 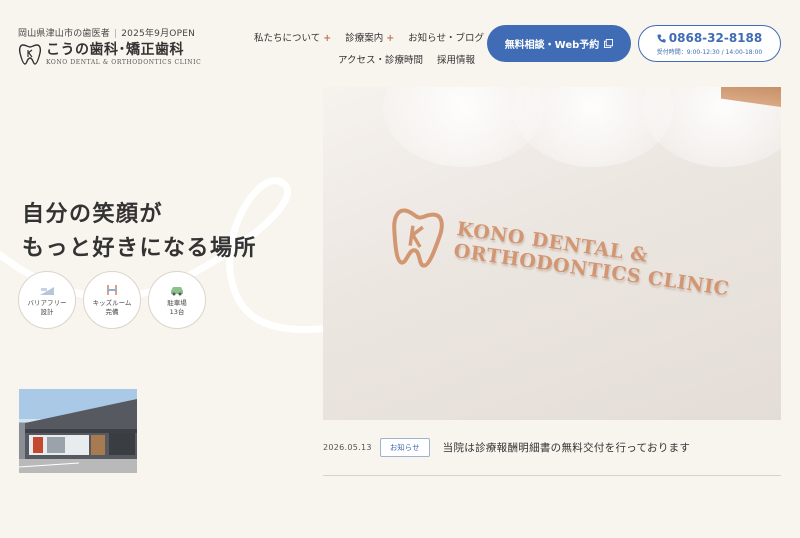 I want to click on clinic-wall-sign: KONO DENTAL & ORTHODONTICS CLINIC, so click(x=562, y=247).